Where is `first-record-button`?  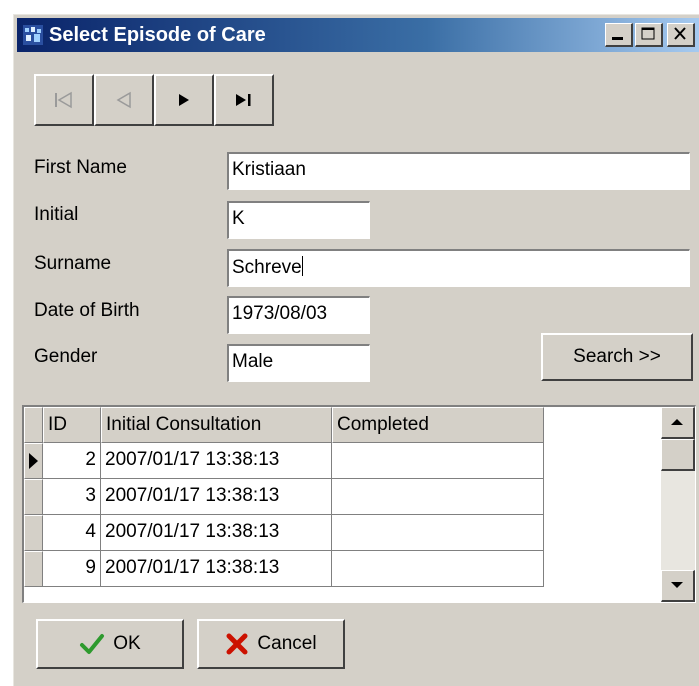
first-record-button is located at coordinates (64, 100).